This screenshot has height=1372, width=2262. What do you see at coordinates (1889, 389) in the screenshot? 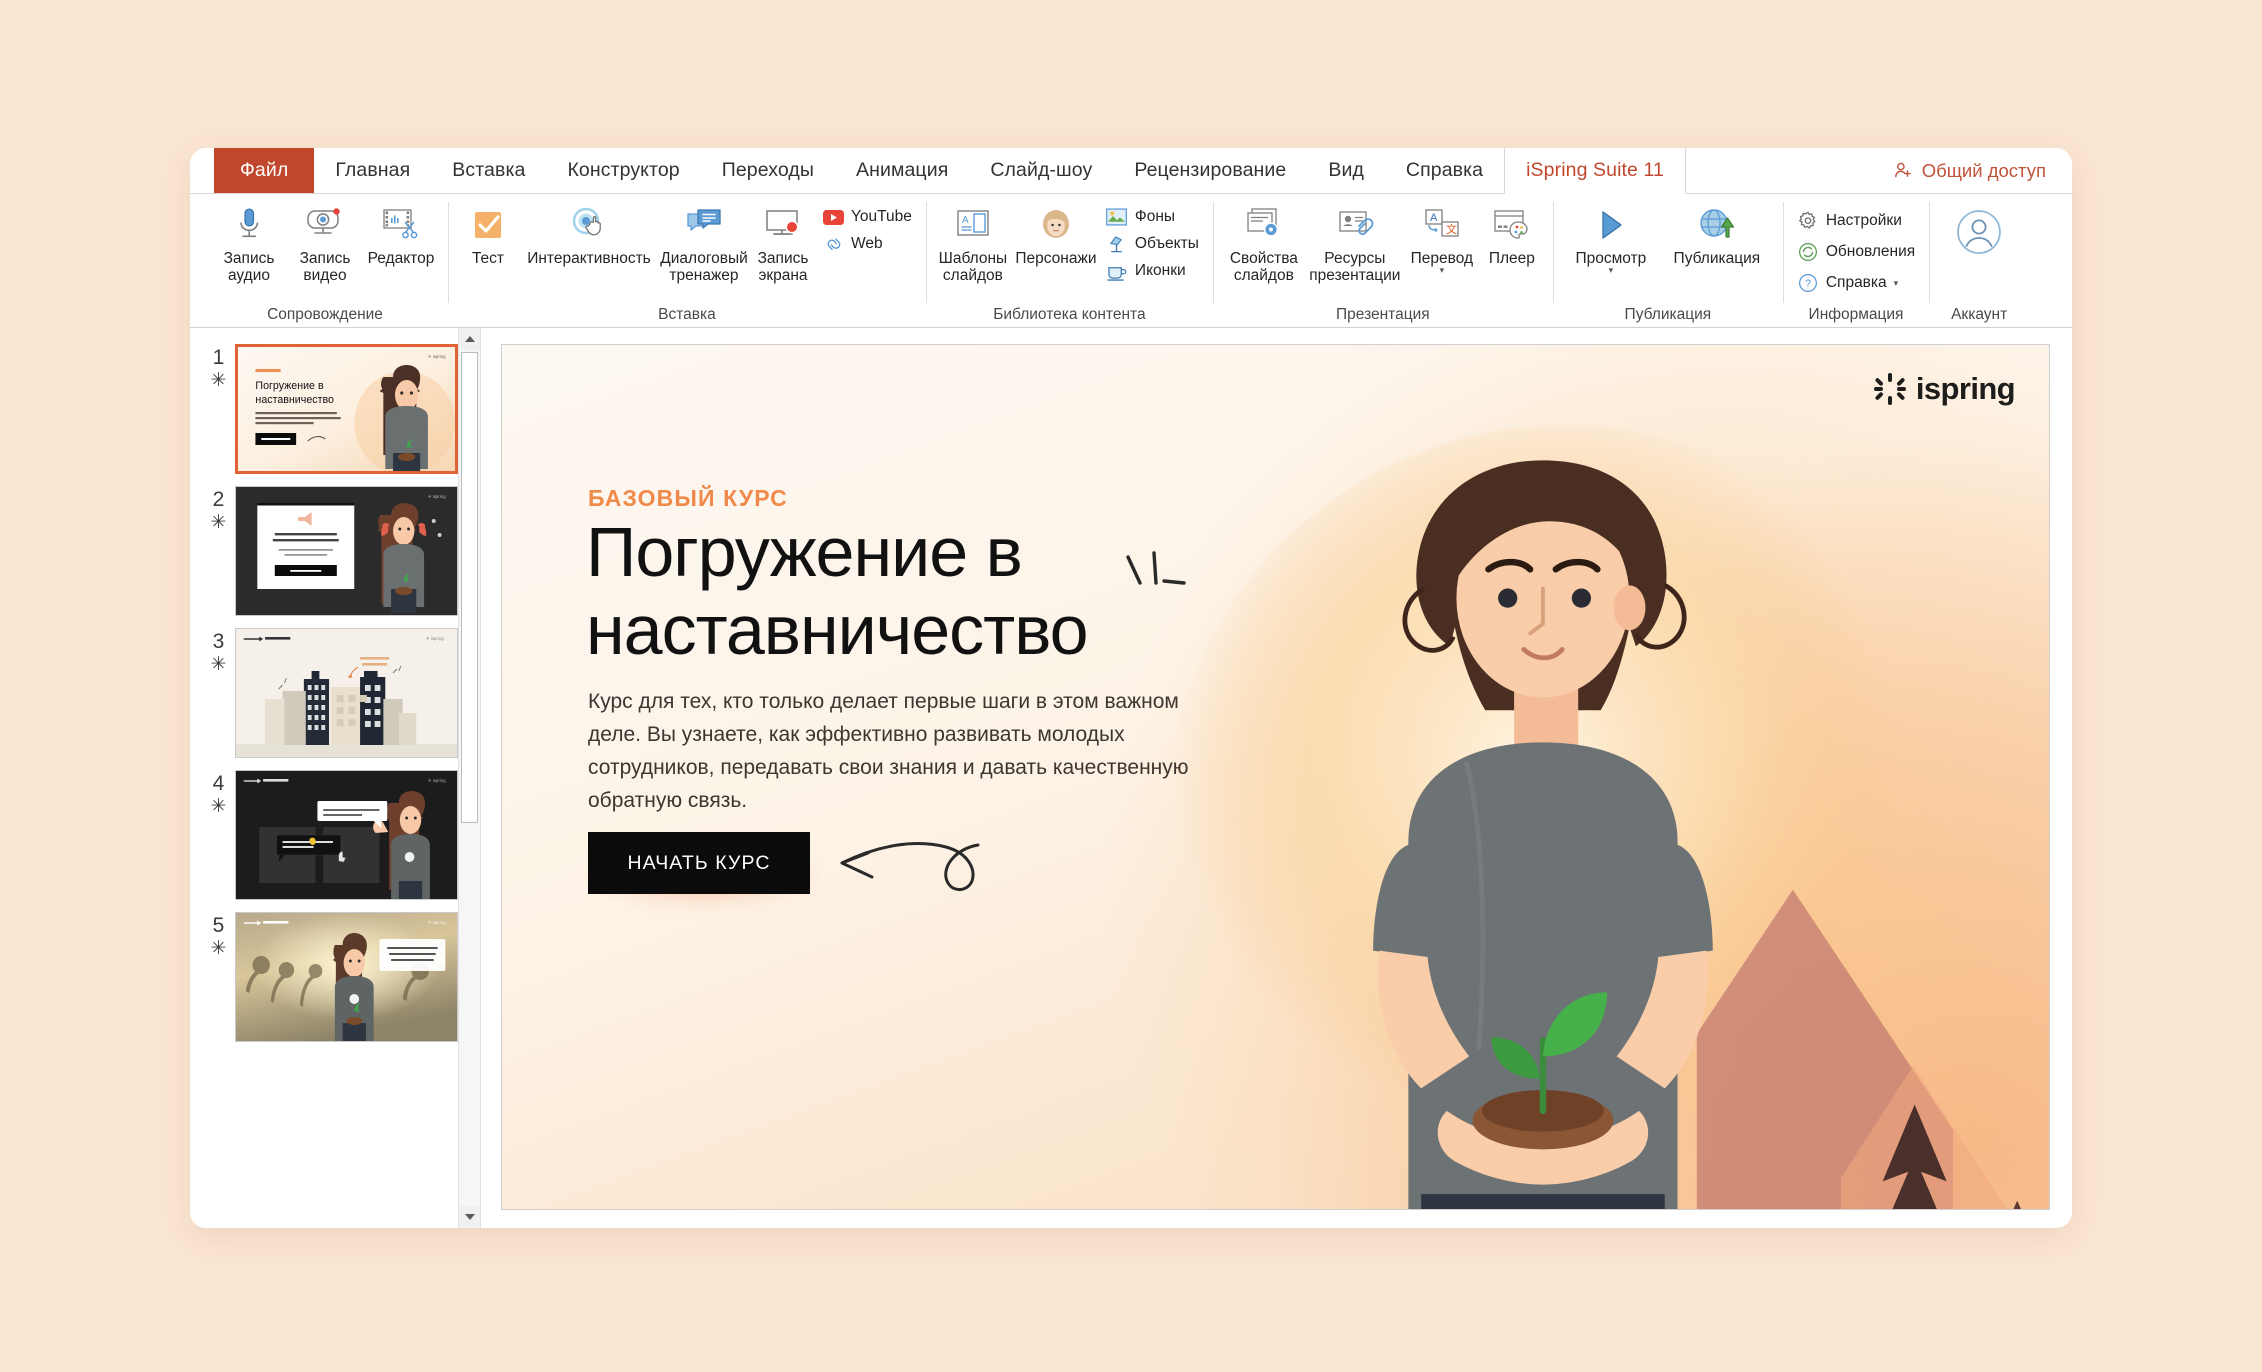
I see `ispring-burst-icon` at bounding box center [1889, 389].